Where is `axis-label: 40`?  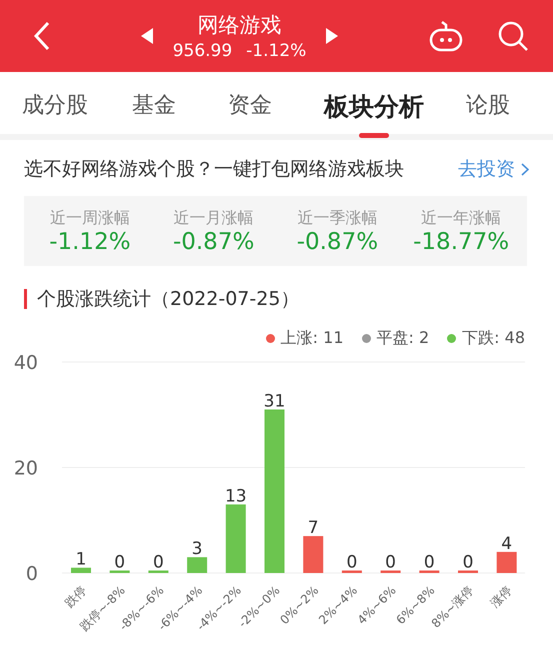
axis-label: 40 is located at coordinates (26, 363).